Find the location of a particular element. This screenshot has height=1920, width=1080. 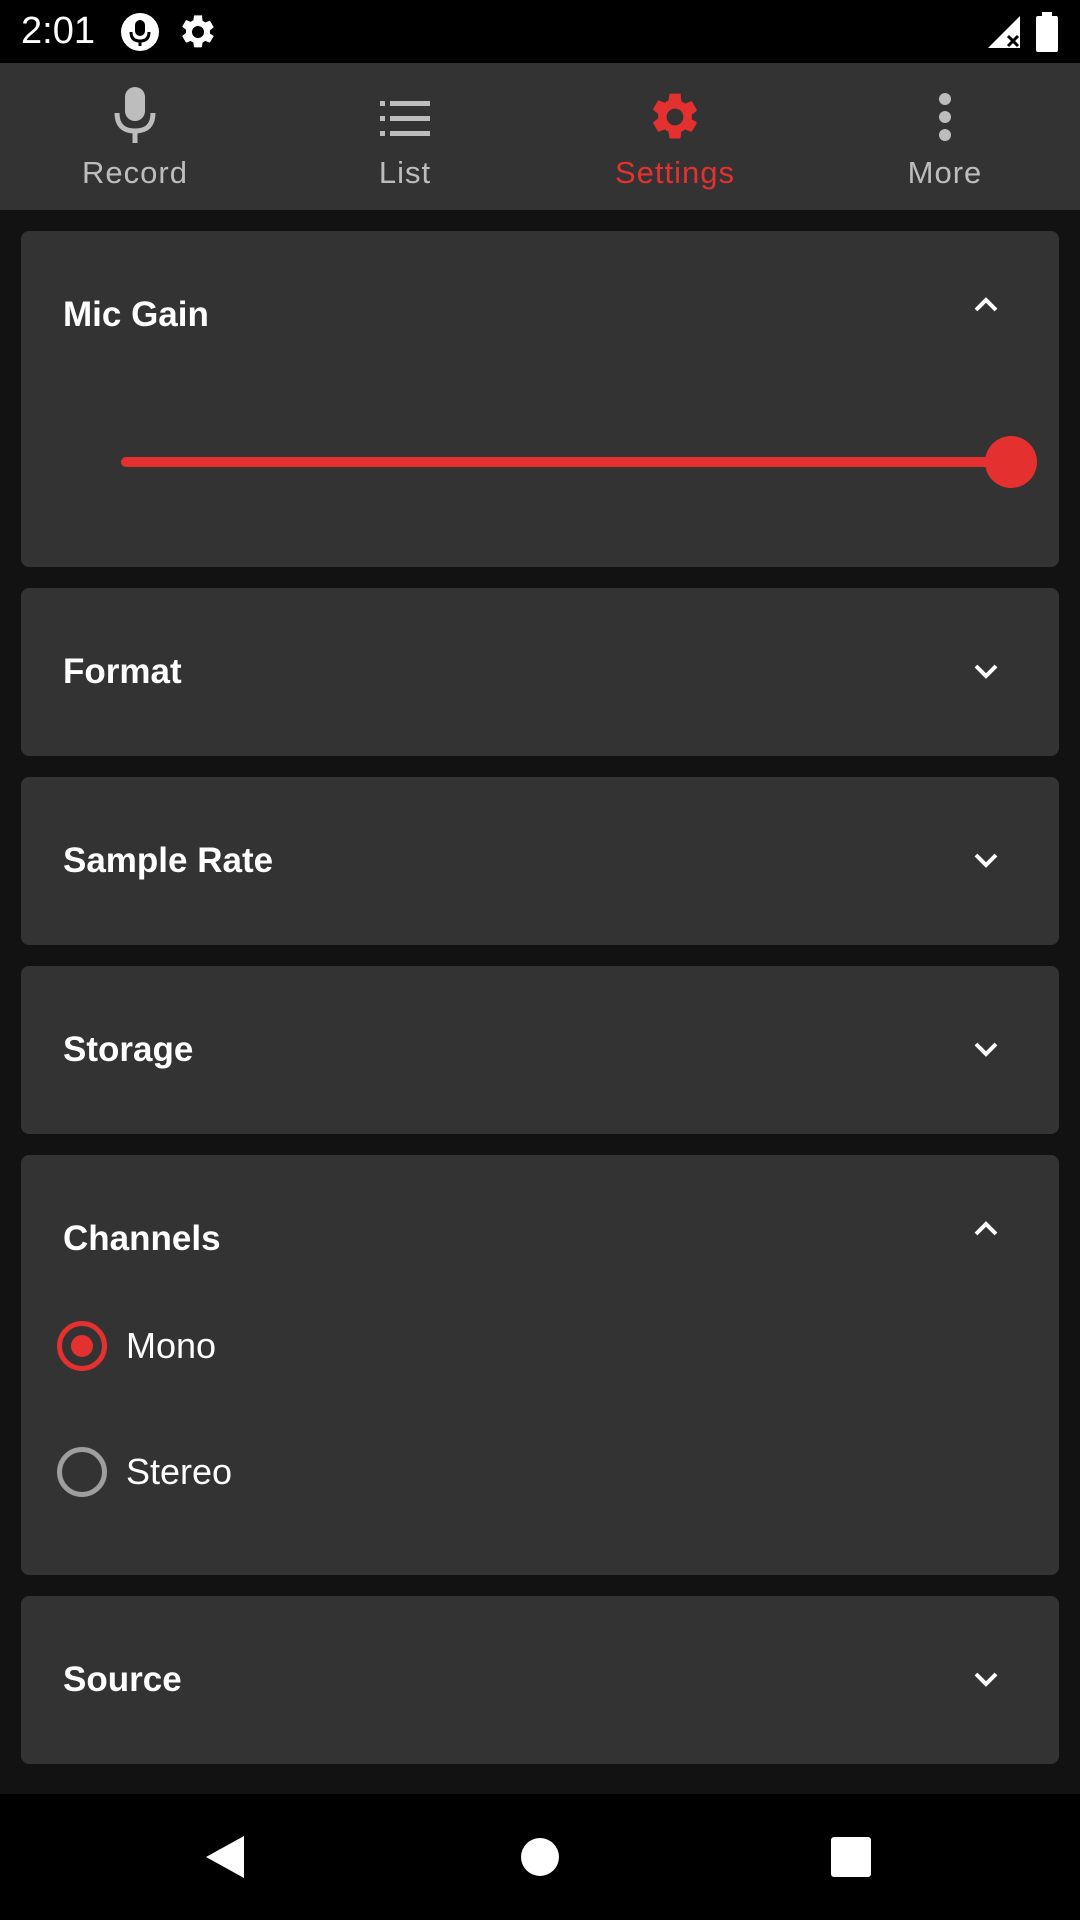

format-header: Format is located at coordinates (540, 672).